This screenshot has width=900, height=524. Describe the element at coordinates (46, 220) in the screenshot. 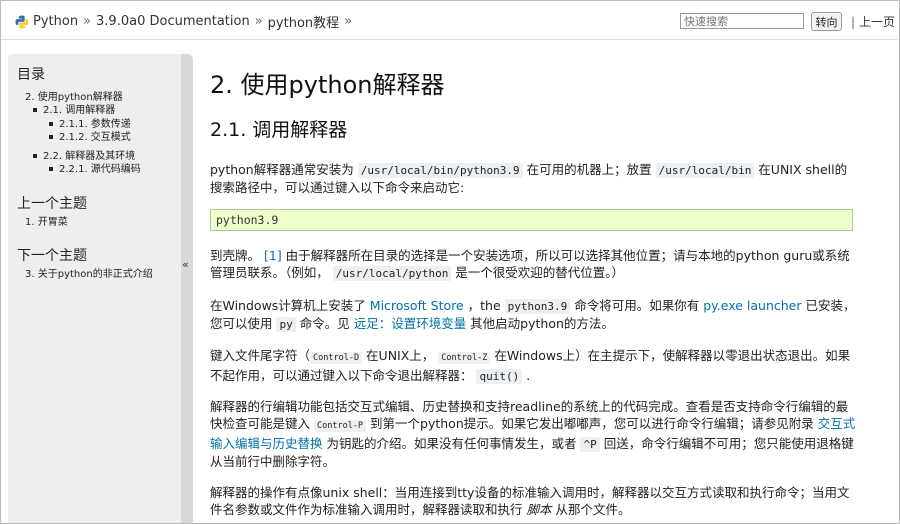

I see `prev-topic-link: 1. 开胃菜` at that location.